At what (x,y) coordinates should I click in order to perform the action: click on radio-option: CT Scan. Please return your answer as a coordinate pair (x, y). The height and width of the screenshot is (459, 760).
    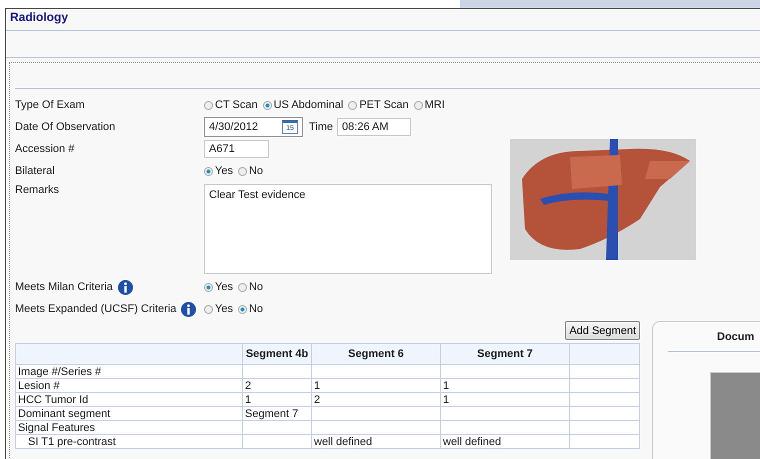
    Looking at the image, I should click on (231, 105).